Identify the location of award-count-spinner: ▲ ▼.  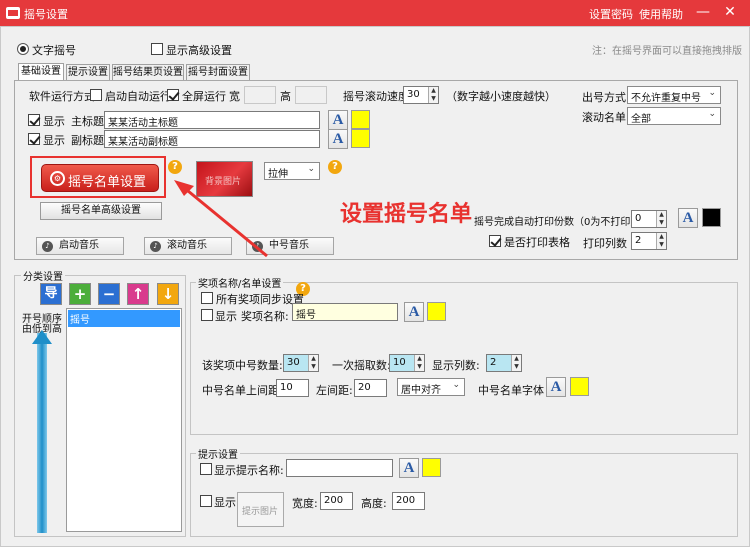
(313, 363).